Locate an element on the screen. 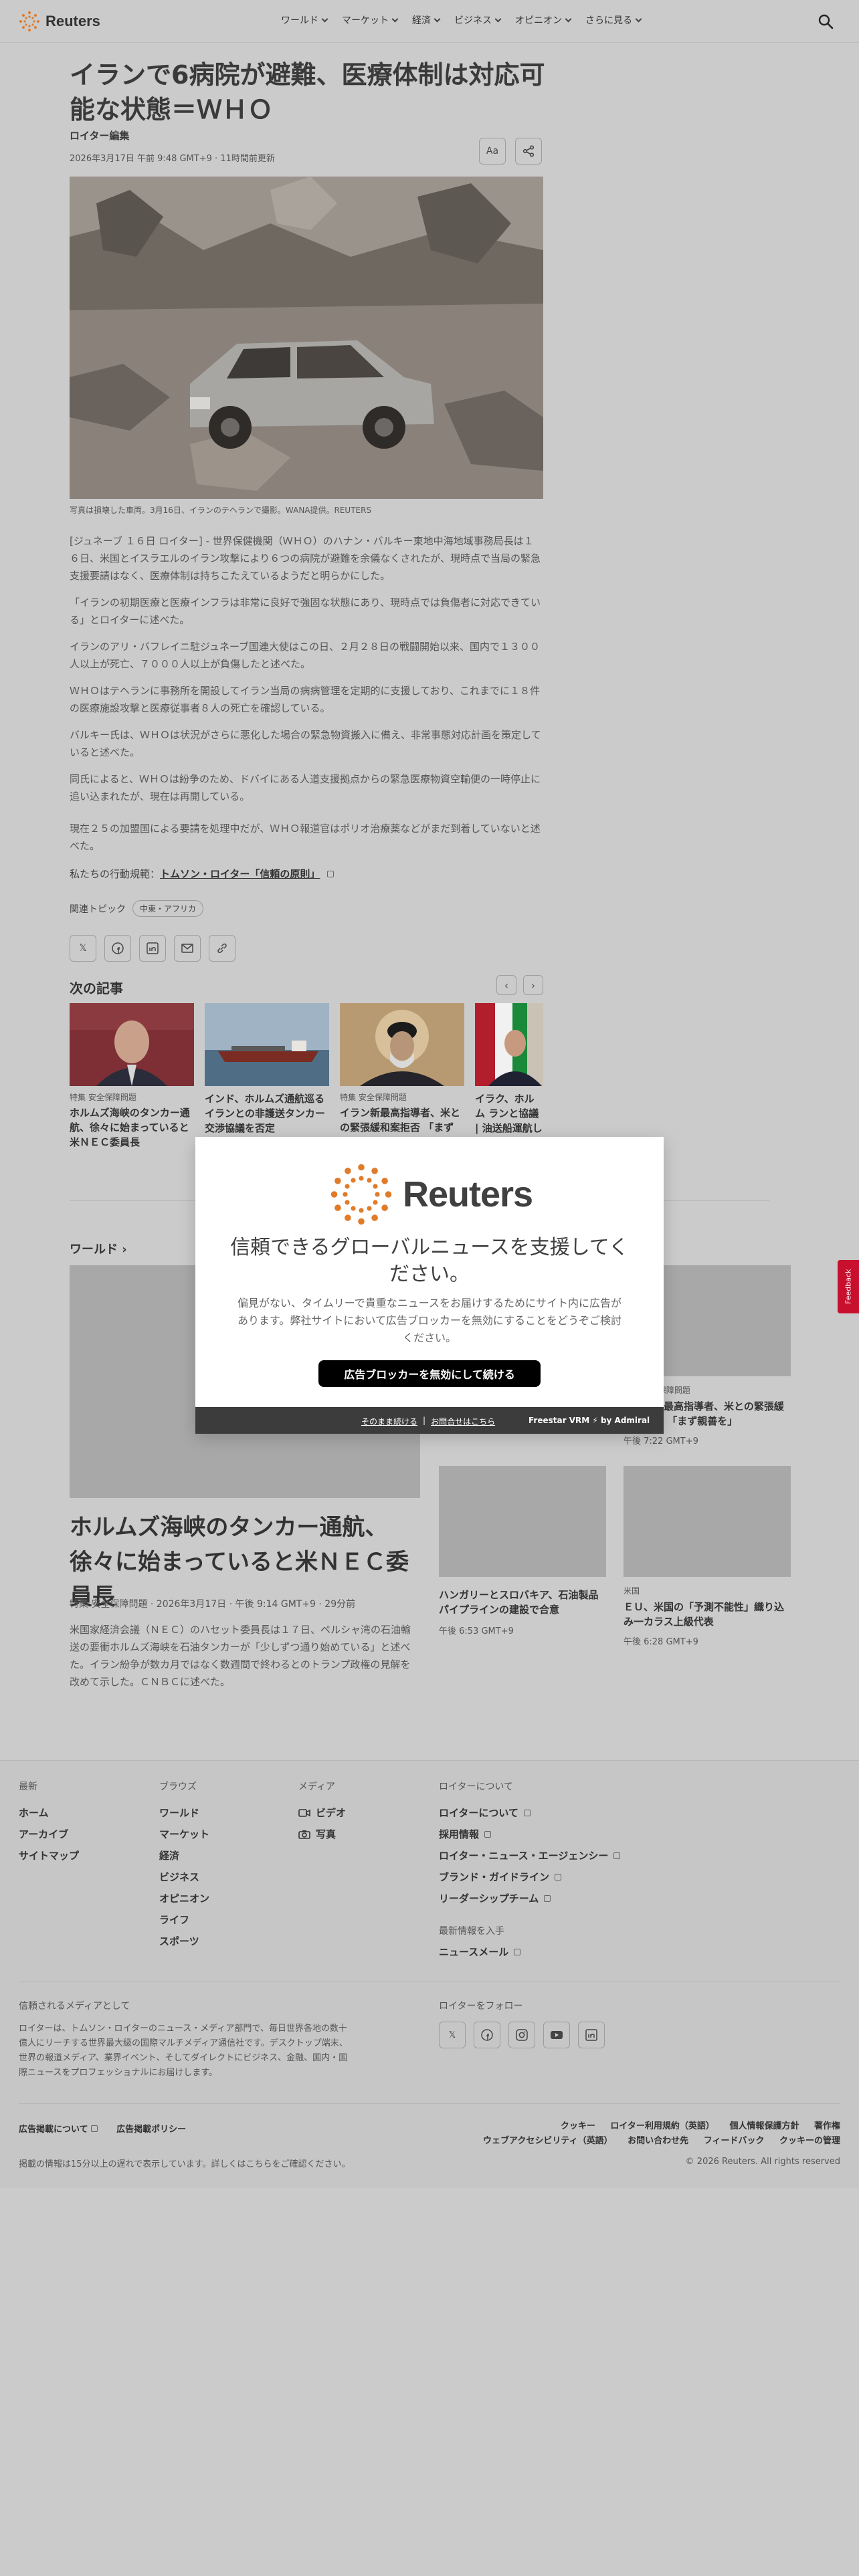  nav-item-markets: マーケット is located at coordinates (371, 20).